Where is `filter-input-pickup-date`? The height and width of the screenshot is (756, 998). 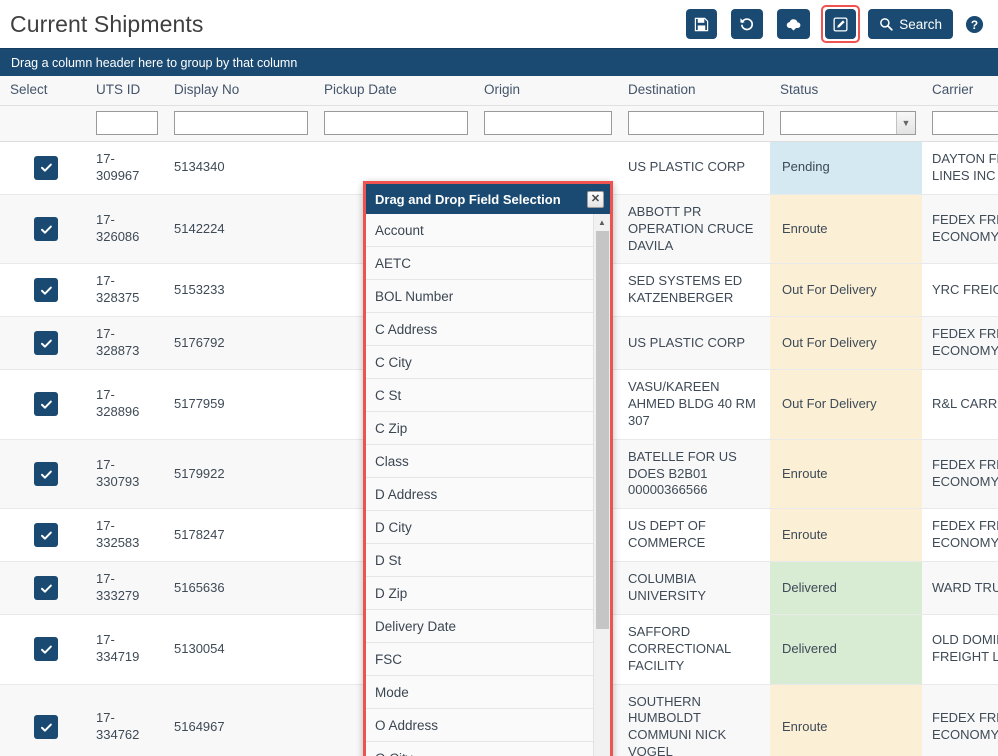 filter-input-pickup-date is located at coordinates (396, 123).